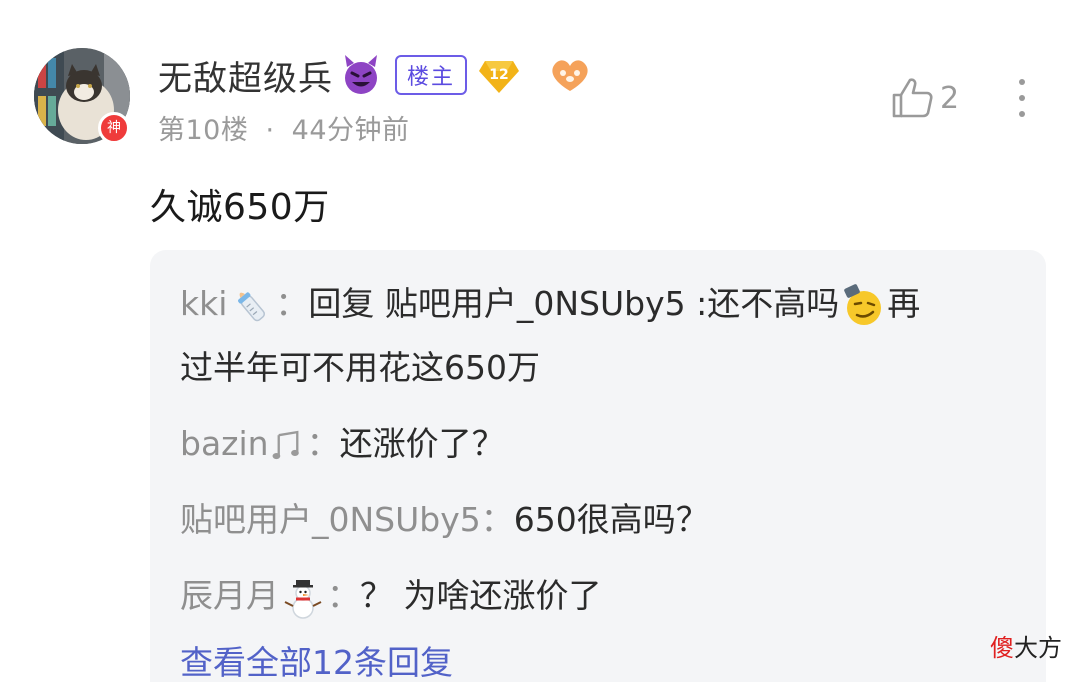 The image size is (1080, 682). I want to click on smiling-devil-icon, so click(361, 74).